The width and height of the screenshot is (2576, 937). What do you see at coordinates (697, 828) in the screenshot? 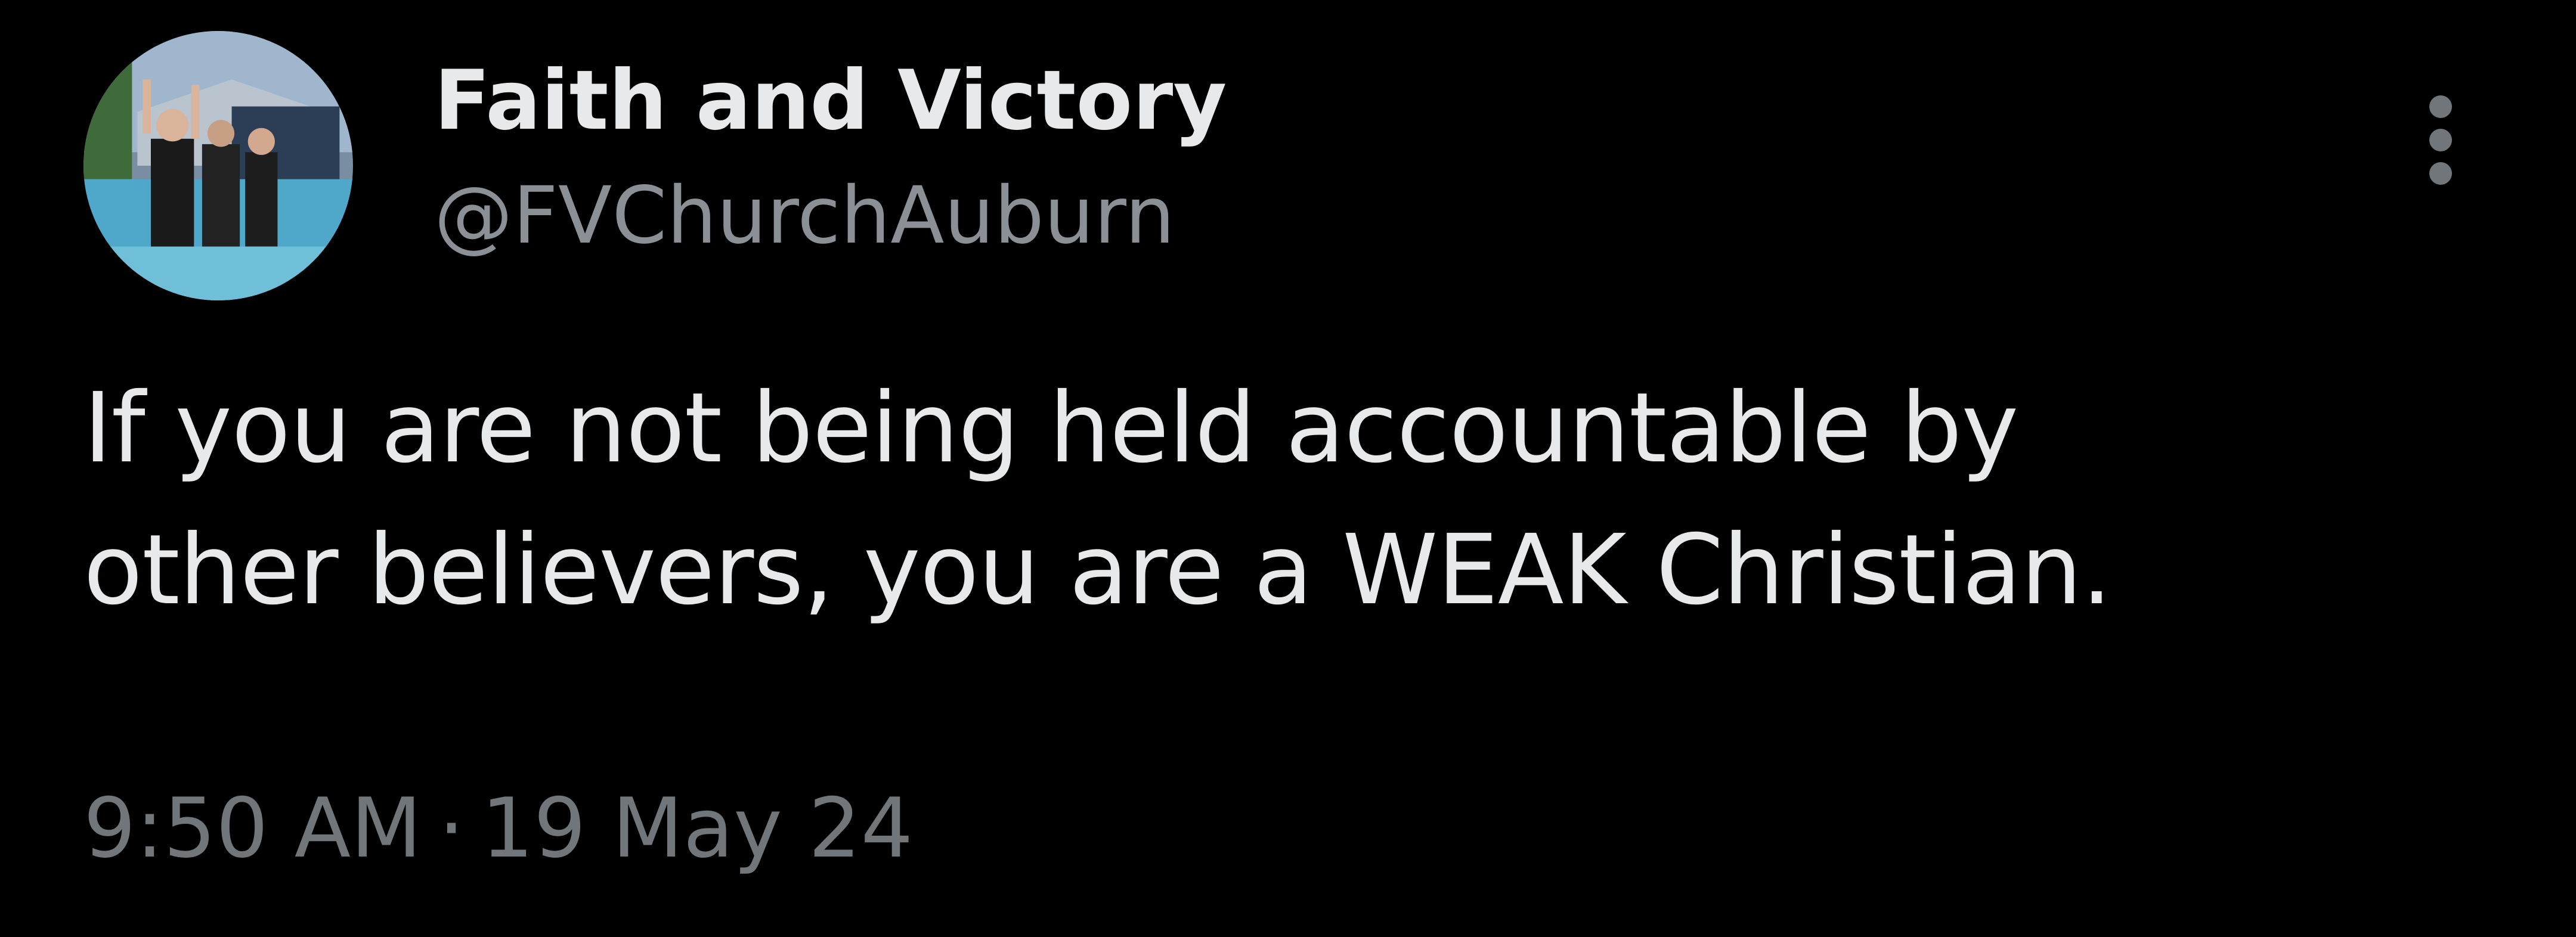
I see `tweet-date: 19 May 24` at bounding box center [697, 828].